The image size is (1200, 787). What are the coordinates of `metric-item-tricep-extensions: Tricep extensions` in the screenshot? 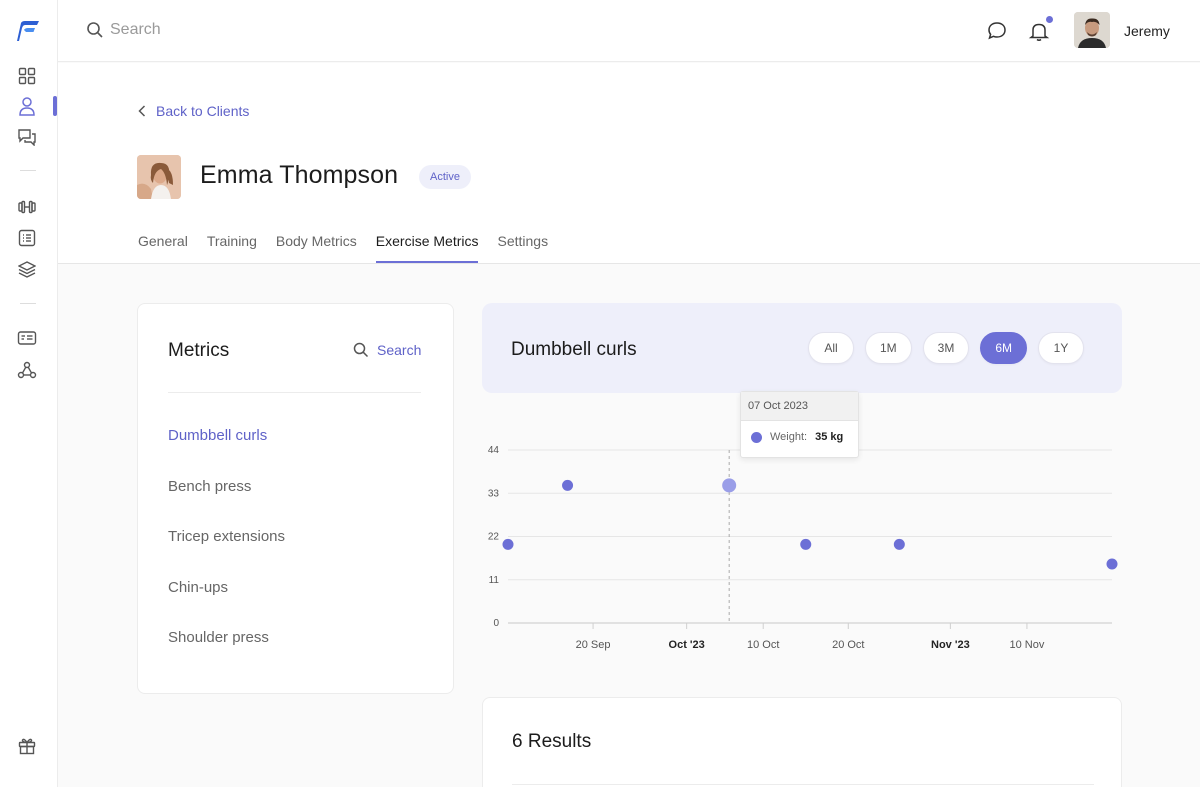 It's located at (226, 536).